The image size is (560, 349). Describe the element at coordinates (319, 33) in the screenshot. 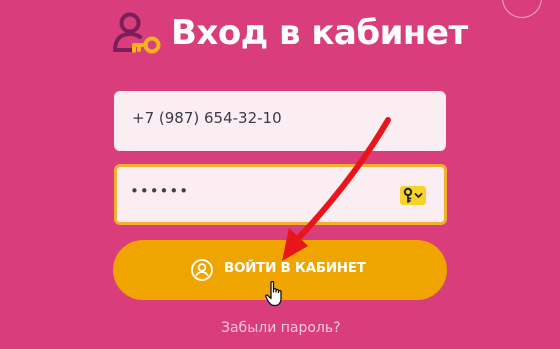

I see `page-title: Вход в кабинет` at that location.